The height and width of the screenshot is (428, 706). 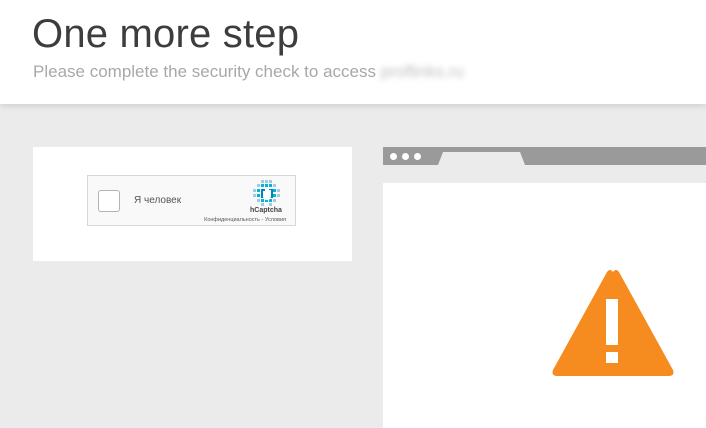 I want to click on checkbox-label: Я человек, so click(x=158, y=200).